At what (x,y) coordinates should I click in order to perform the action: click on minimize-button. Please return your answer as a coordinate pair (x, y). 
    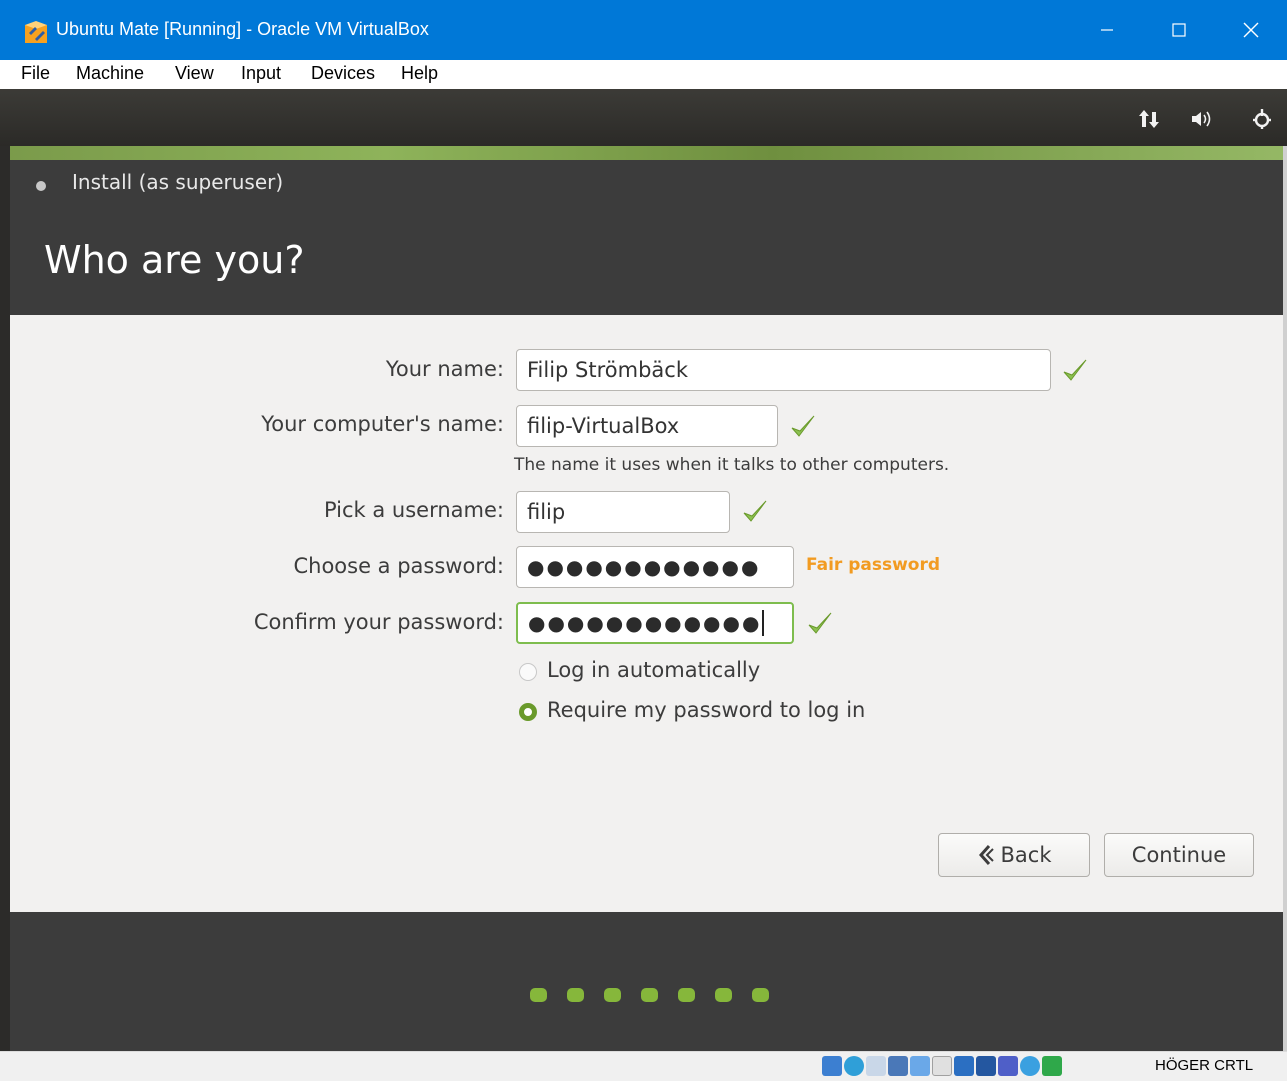
    Looking at the image, I should click on (1107, 30).